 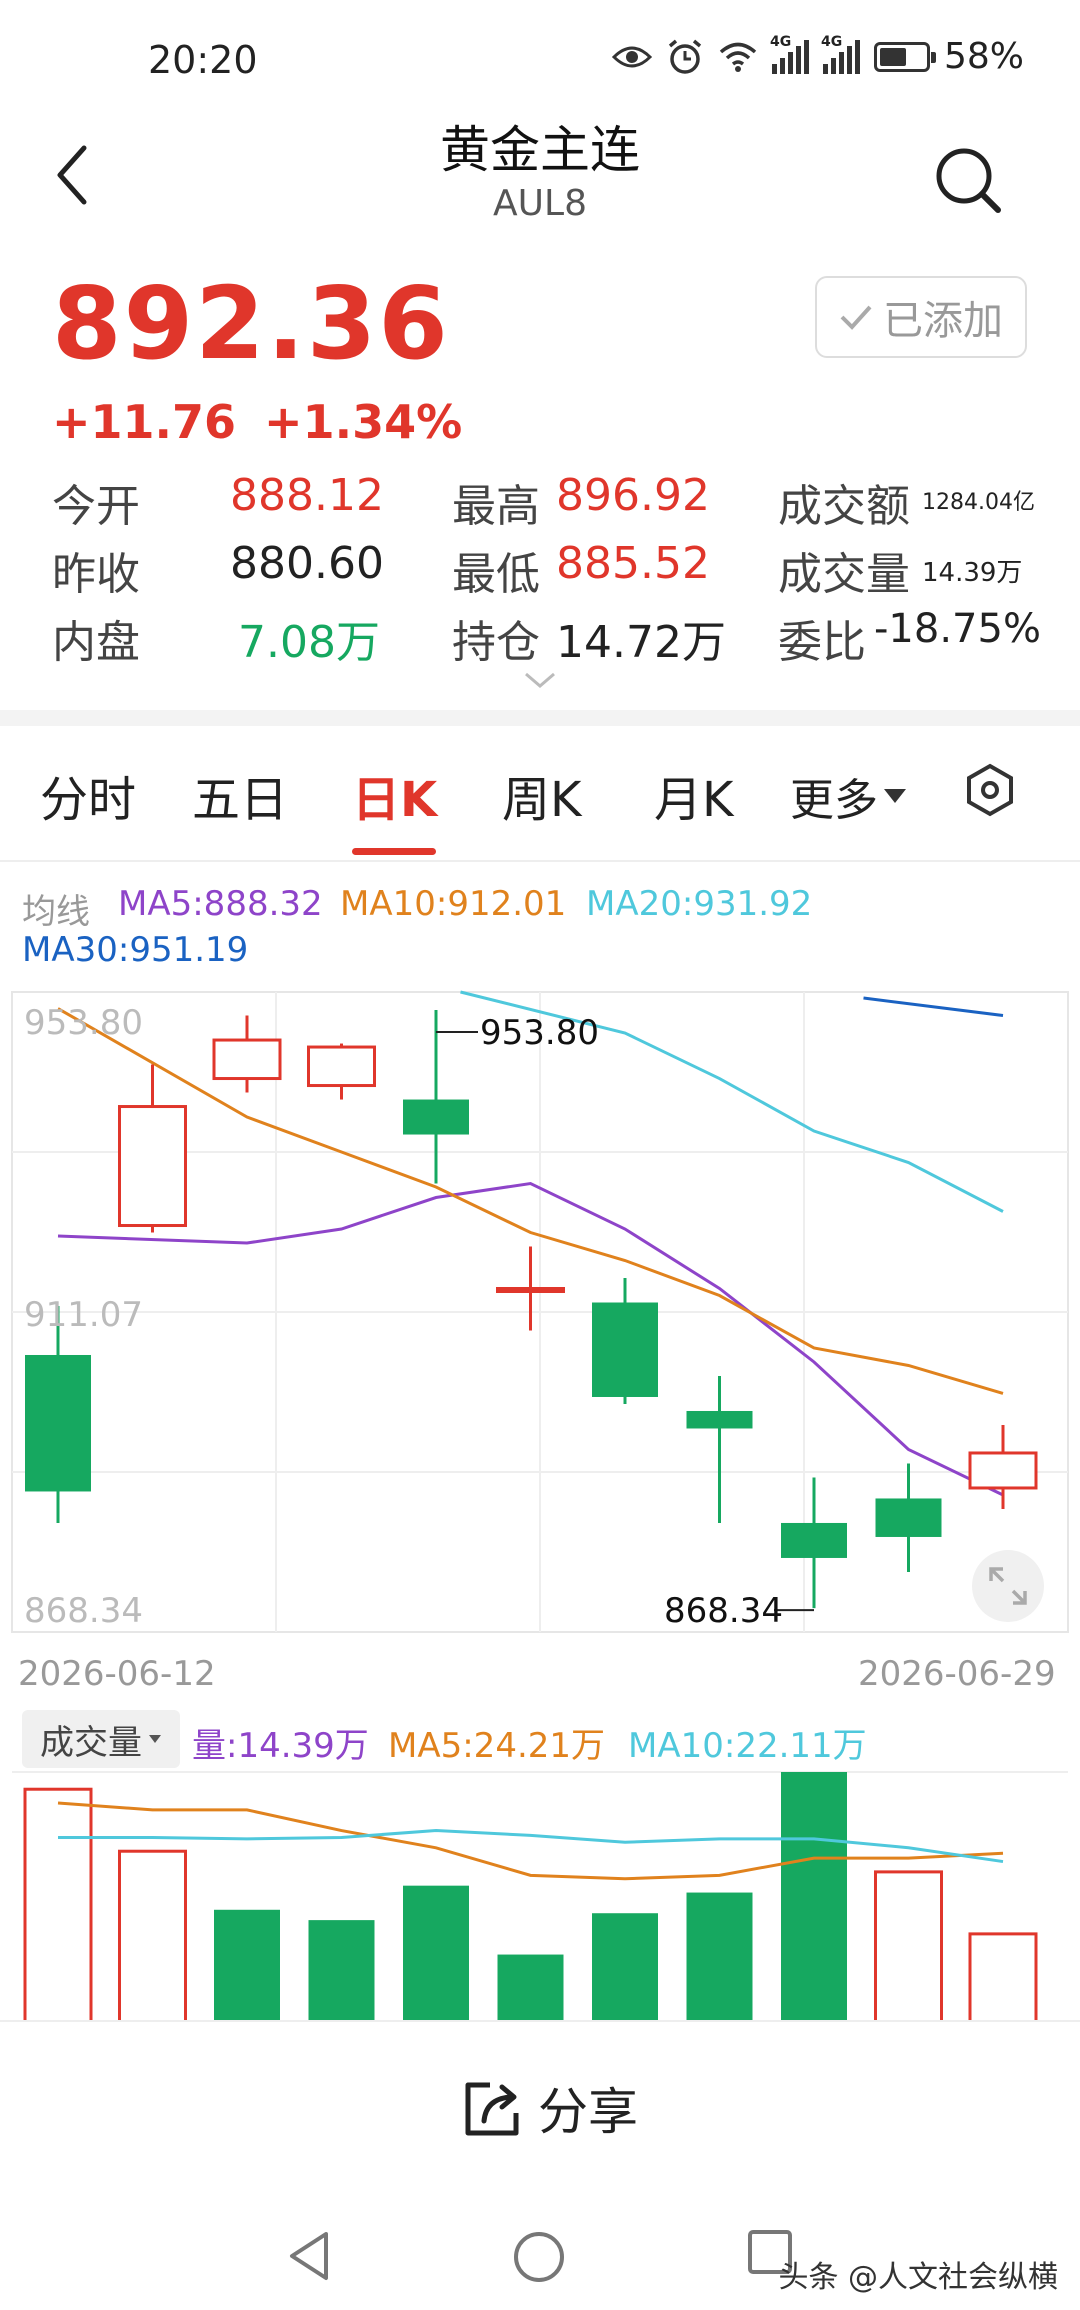 I want to click on battery-icon, so click(x=904, y=56).